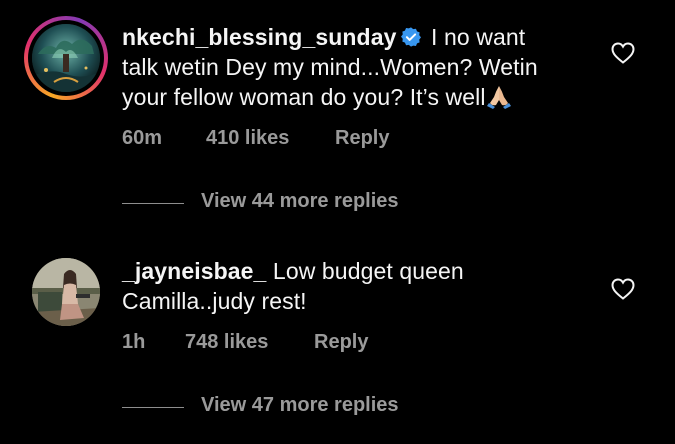  I want to click on avatar-photo-woman-icon, so click(66, 292).